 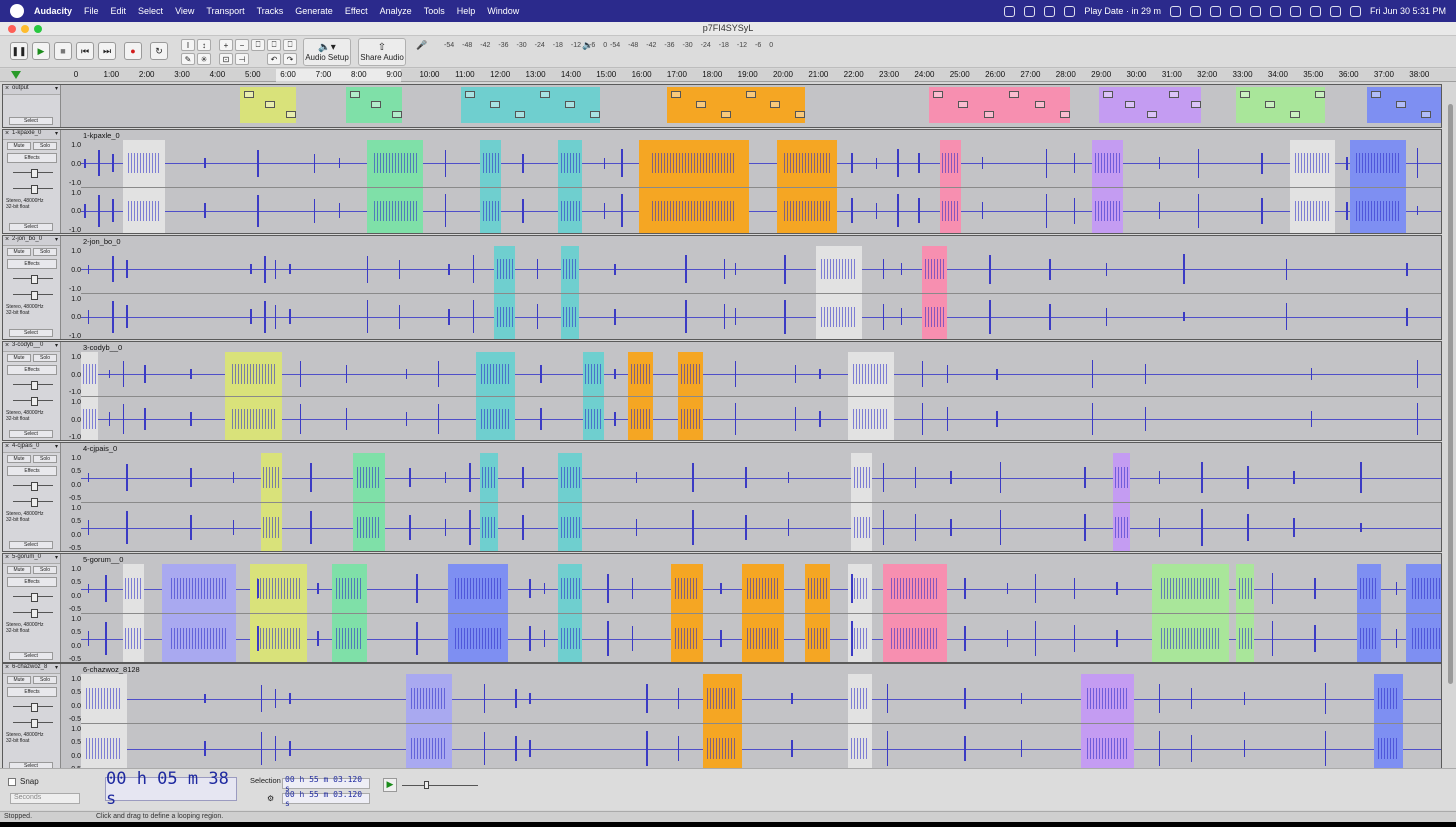 What do you see at coordinates (188, 45) in the screenshot?
I see `selection-tool: I` at bounding box center [188, 45].